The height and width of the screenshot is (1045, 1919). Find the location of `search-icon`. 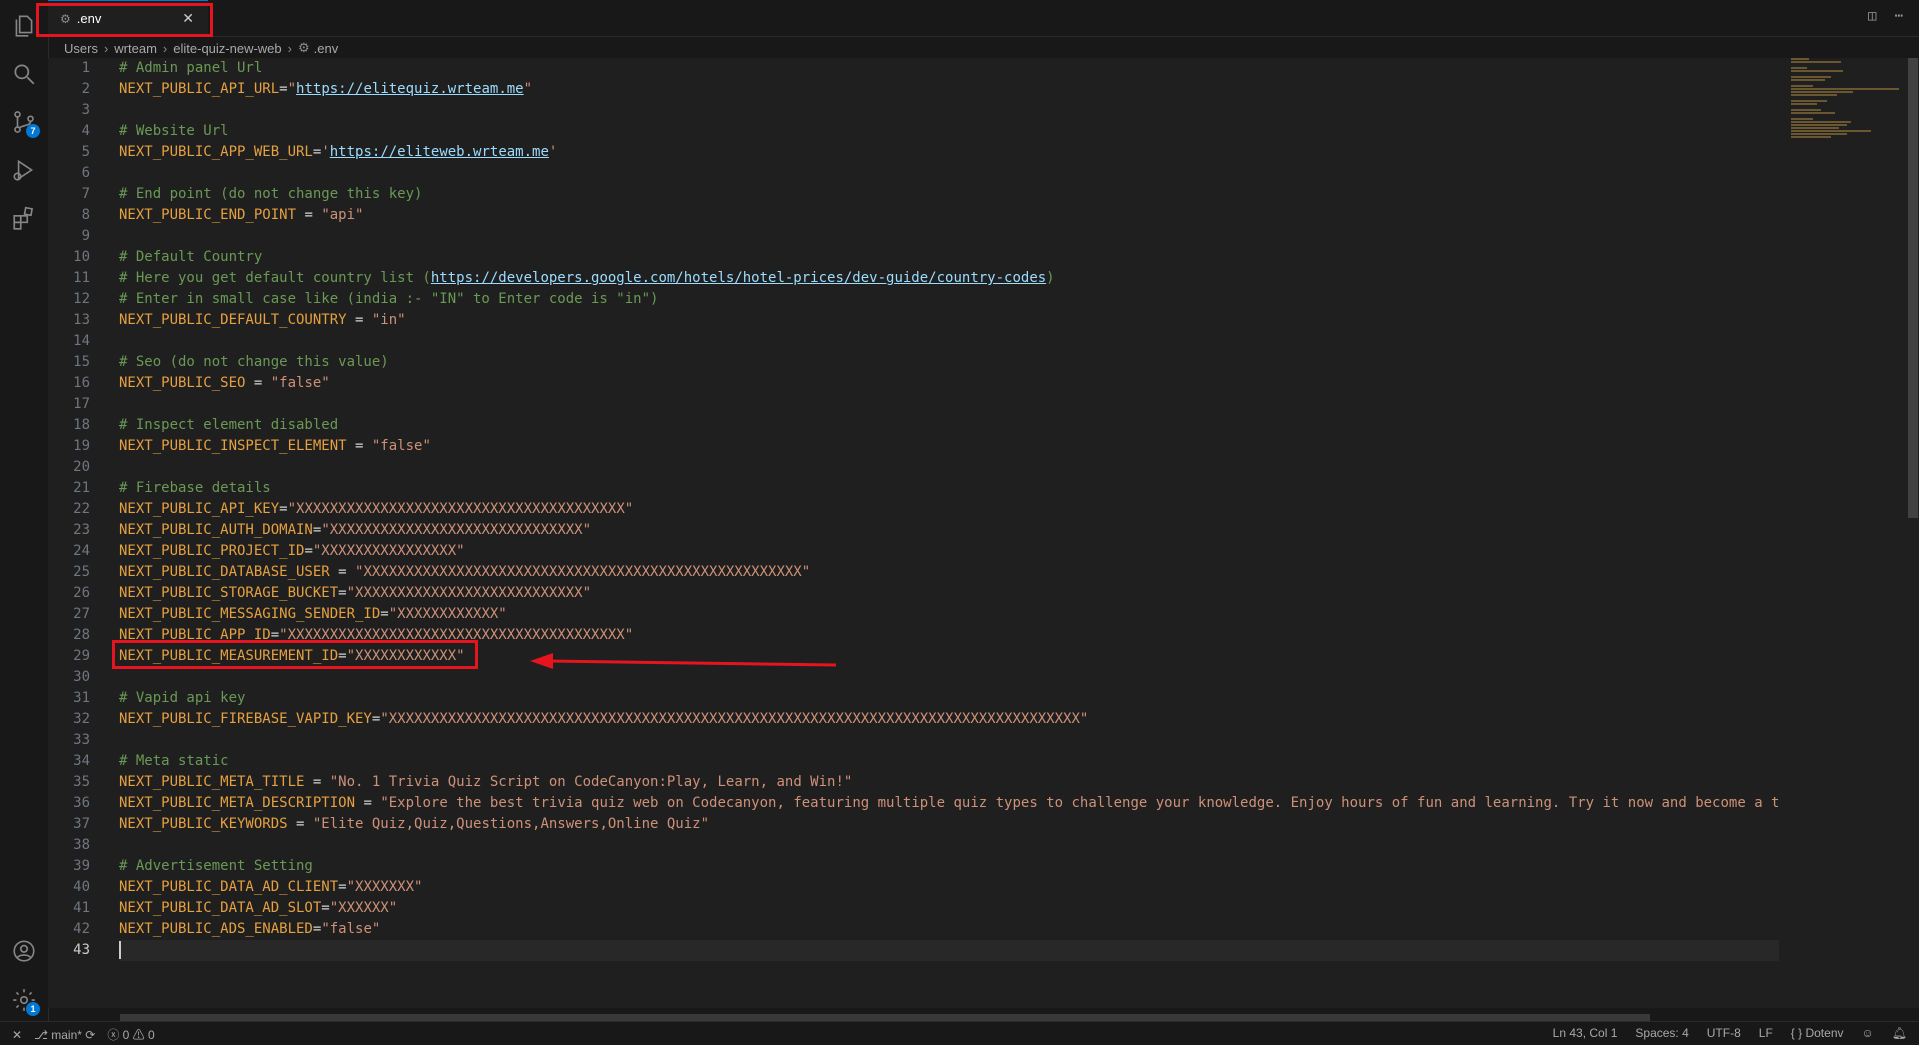

search-icon is located at coordinates (24, 74).